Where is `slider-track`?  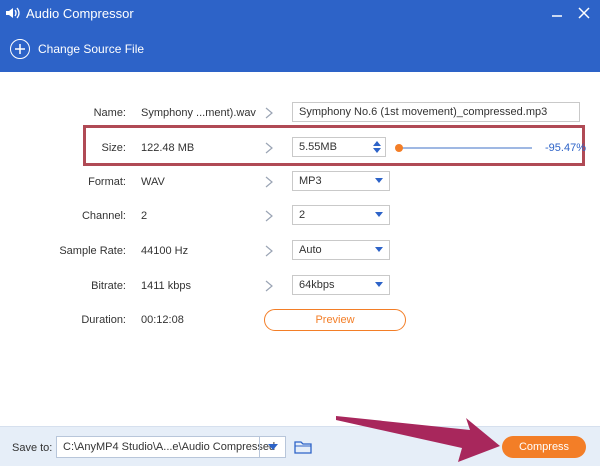
slider-track is located at coordinates (465, 148).